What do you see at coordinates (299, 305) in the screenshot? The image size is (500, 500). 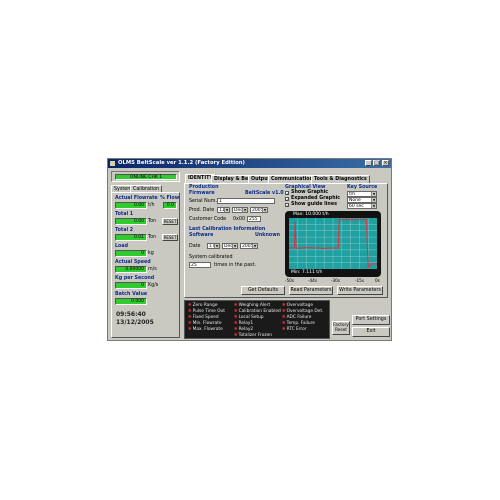 I see `alarm-label: Overvoltage` at bounding box center [299, 305].